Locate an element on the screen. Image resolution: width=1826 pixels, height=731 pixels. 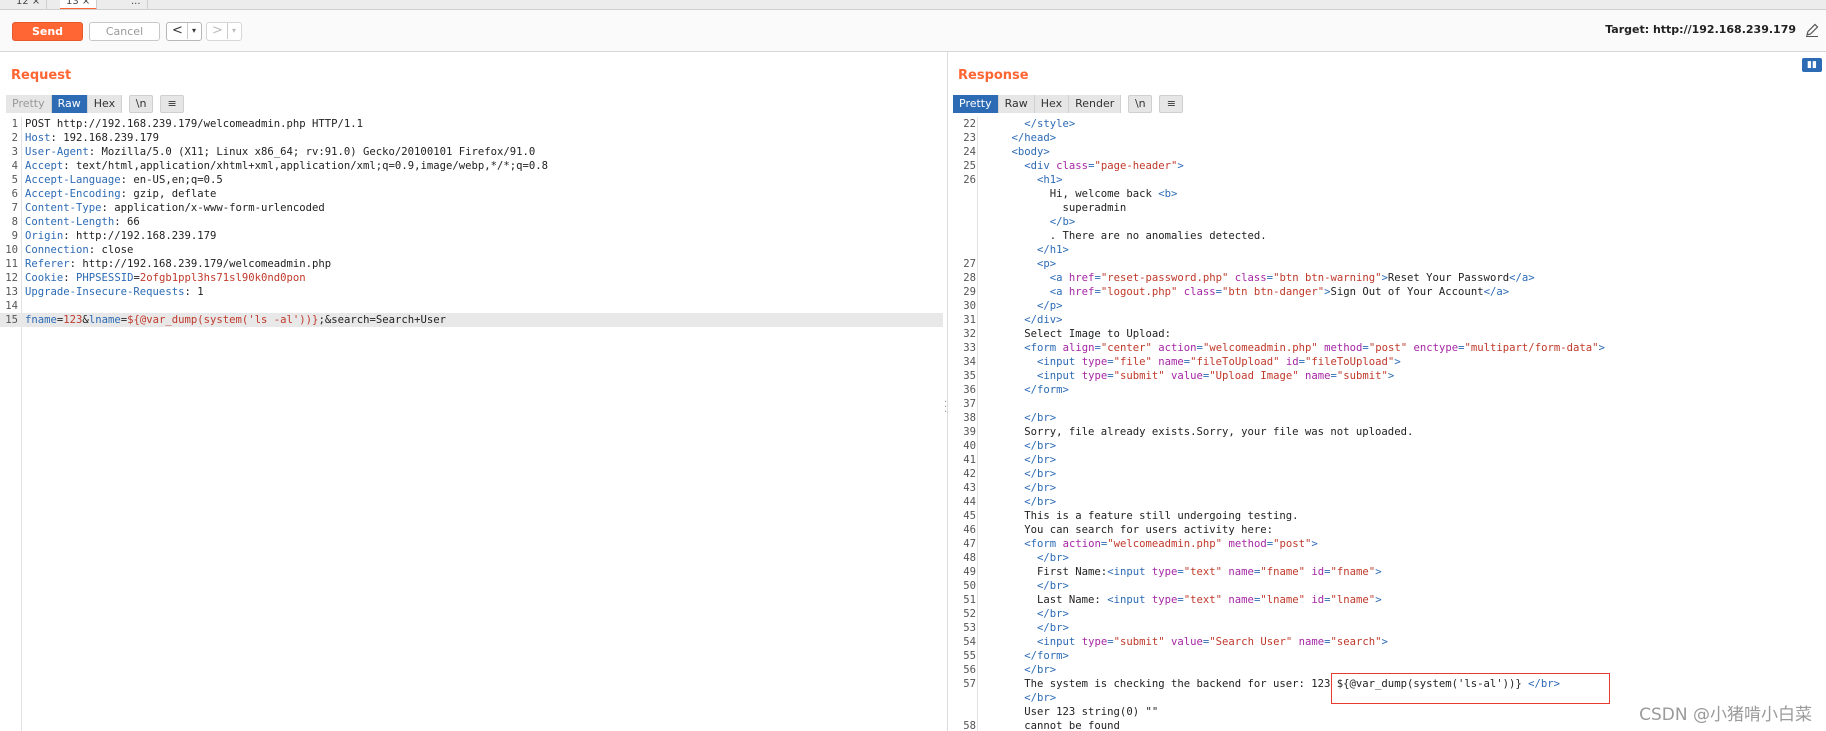
line-number: 8 is located at coordinates (14, 222).